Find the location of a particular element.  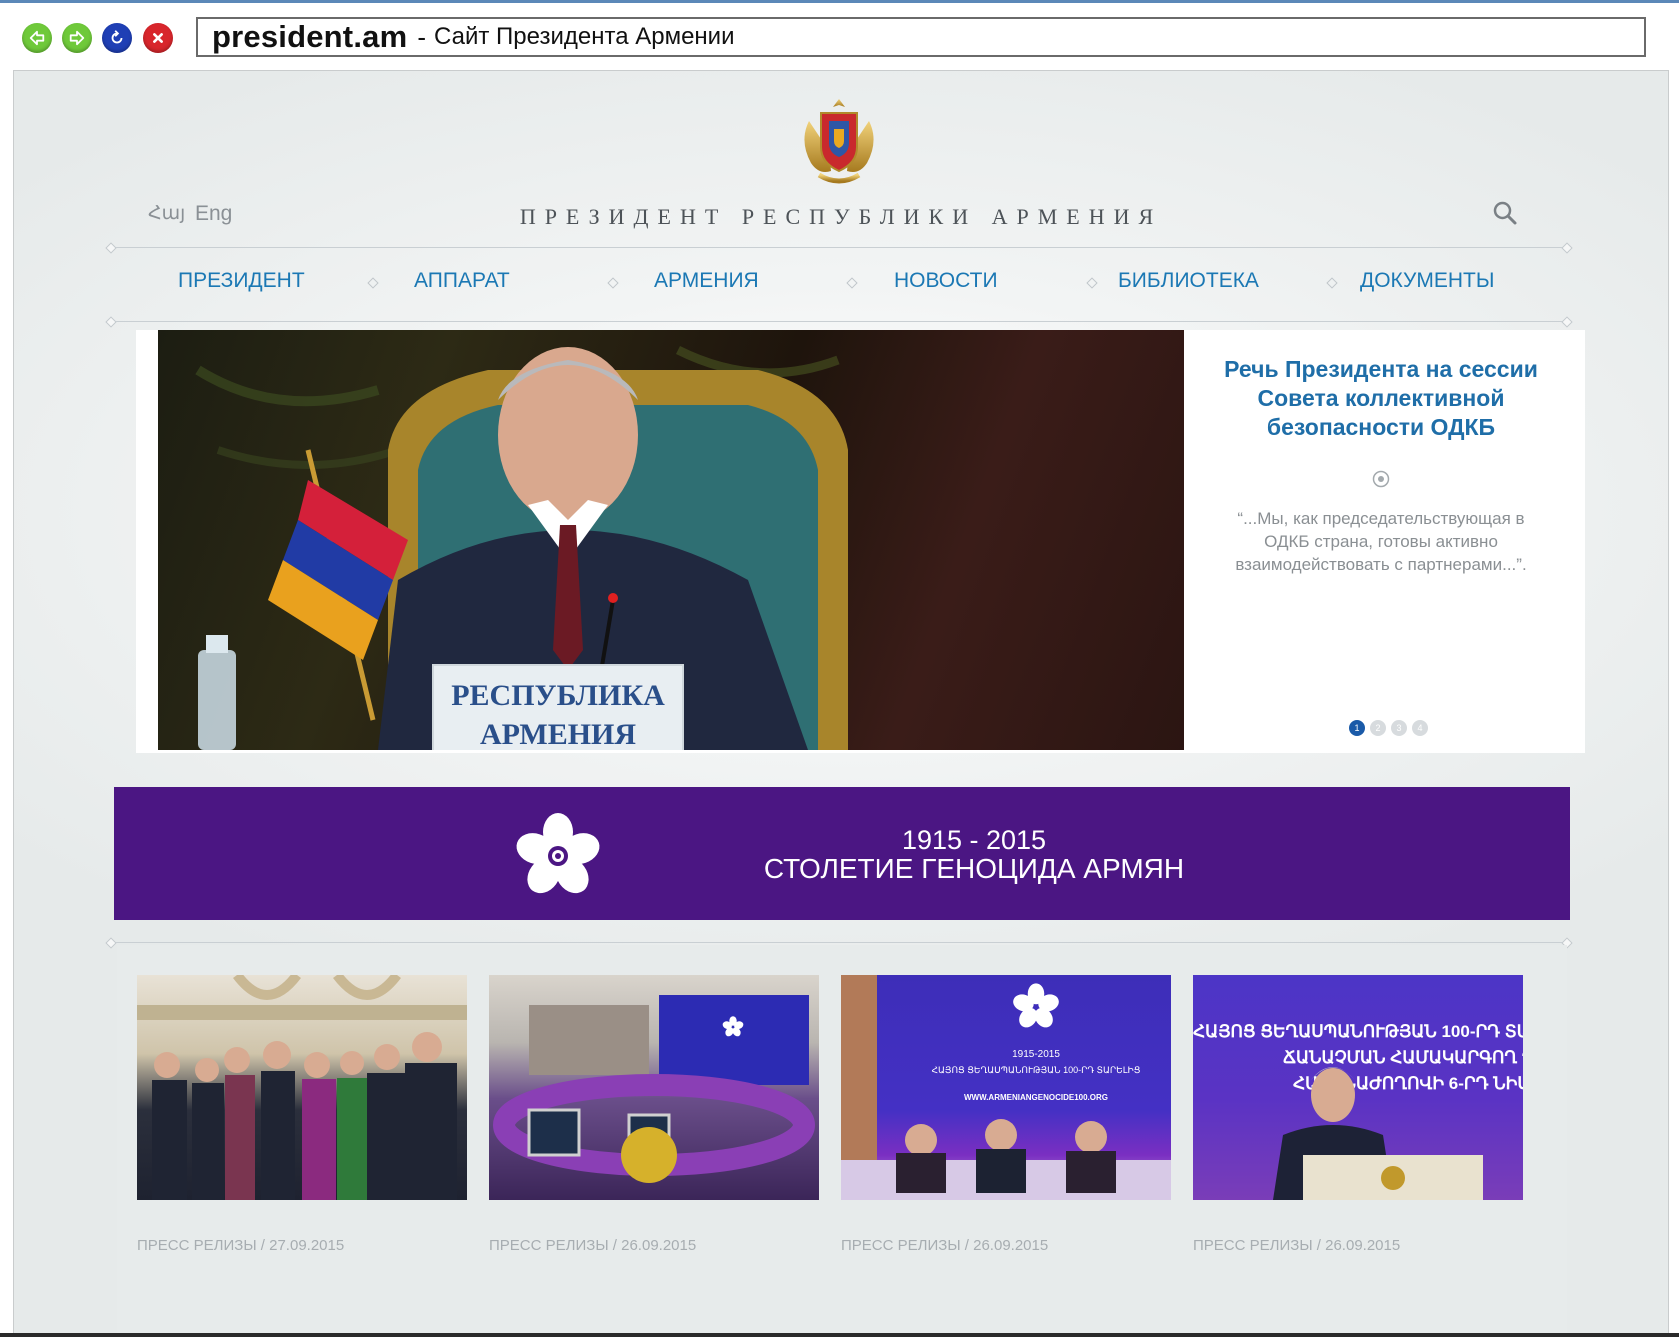

slide-photo-illustration: РЕСПУБЛИКА АРМЕНИЯ is located at coordinates (521, 547).